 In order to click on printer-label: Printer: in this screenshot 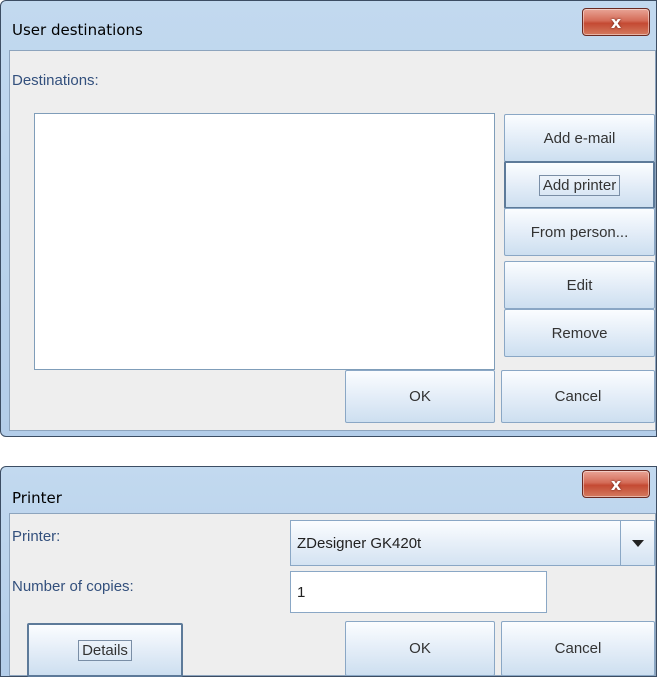, I will do `click(36, 536)`.